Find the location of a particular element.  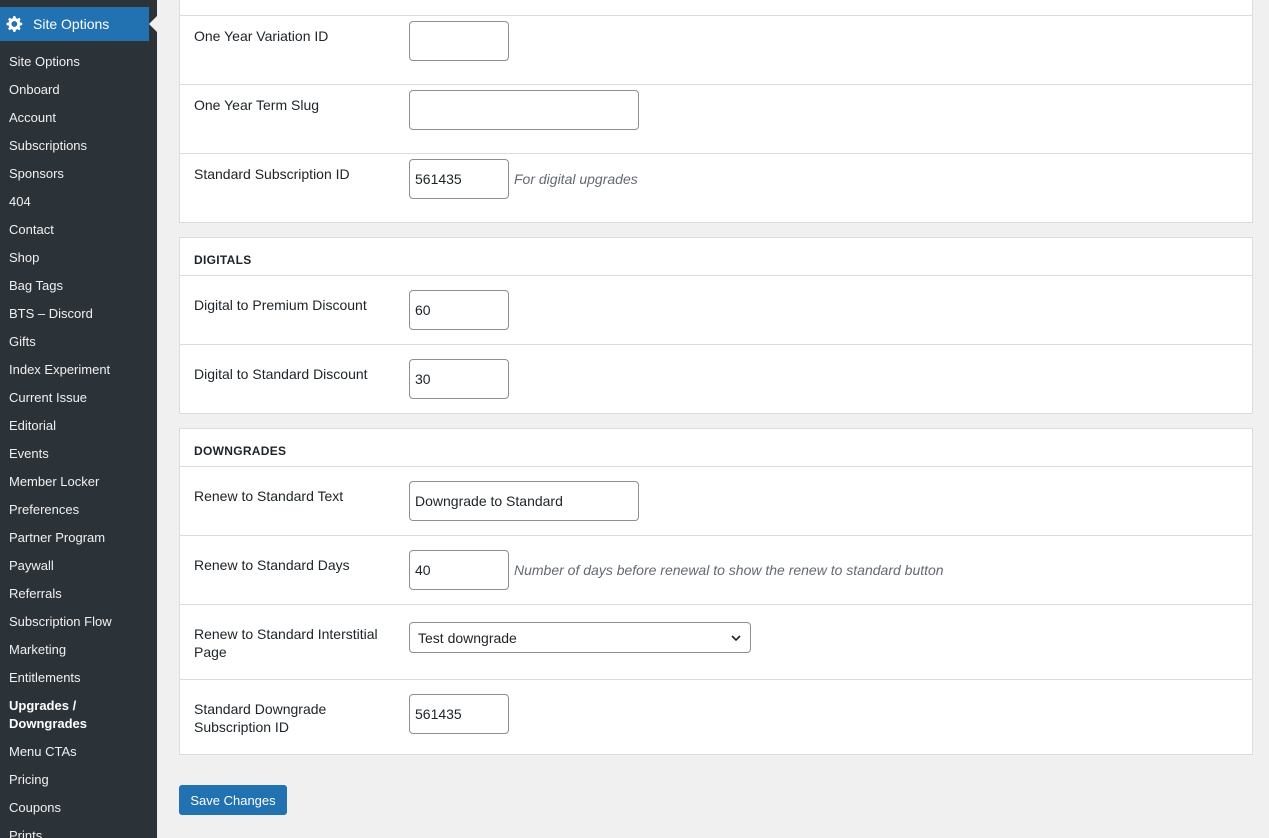

row-one-year-term-slug: One Year Term Slug is located at coordinates (716, 118).